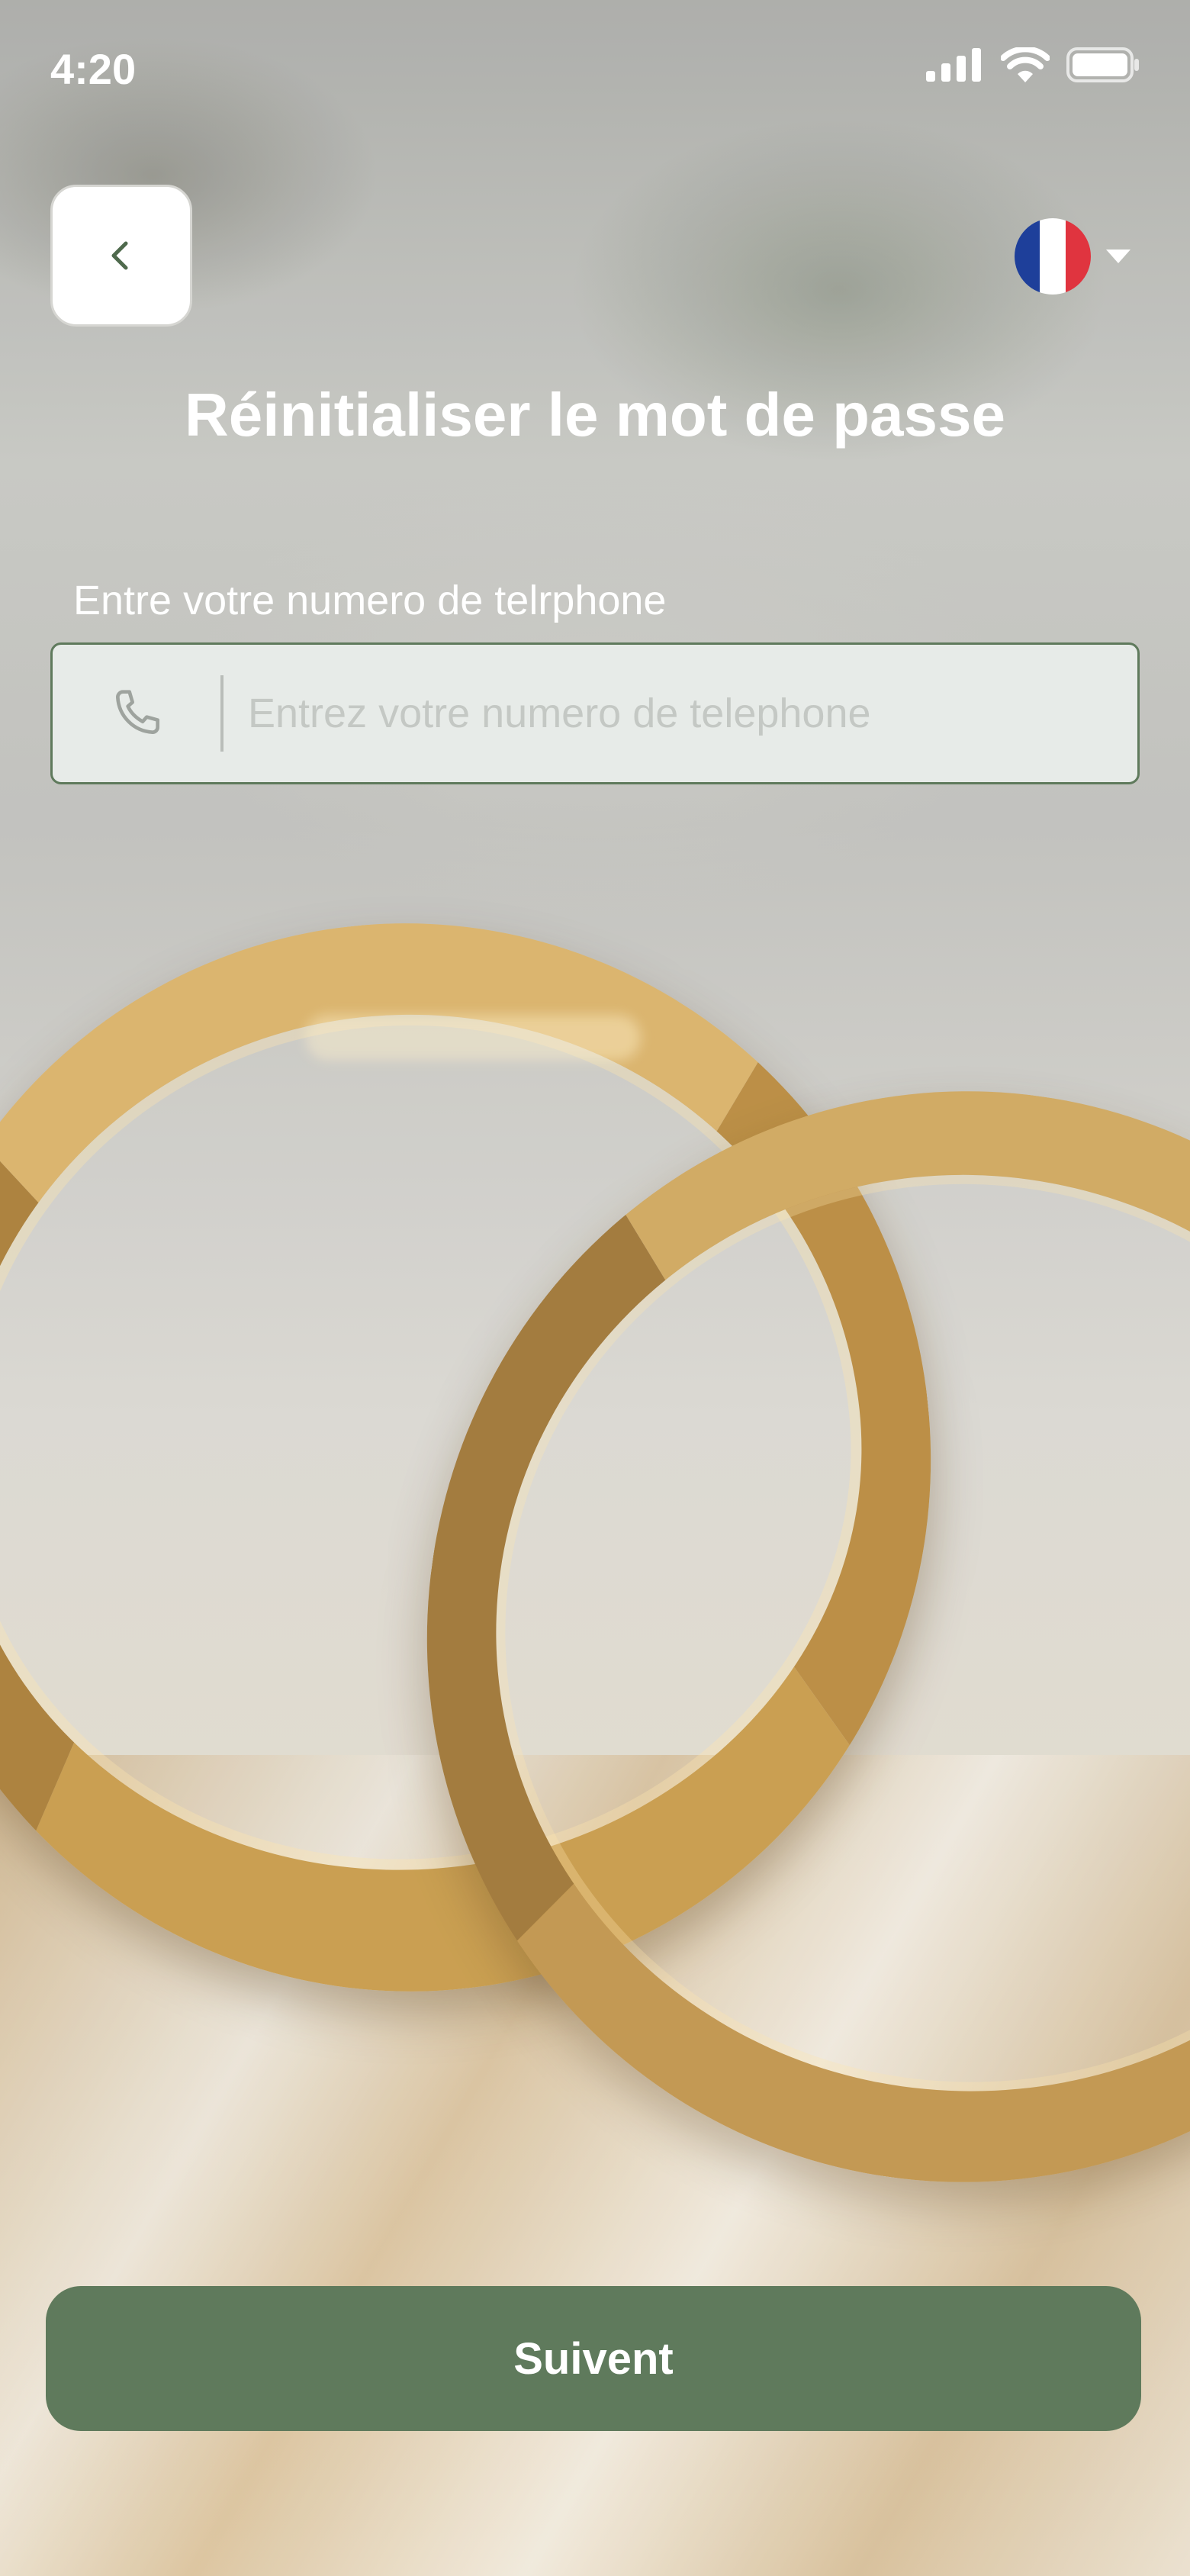 This screenshot has width=1190, height=2576. What do you see at coordinates (93, 69) in the screenshot?
I see `status-time: 4:20` at bounding box center [93, 69].